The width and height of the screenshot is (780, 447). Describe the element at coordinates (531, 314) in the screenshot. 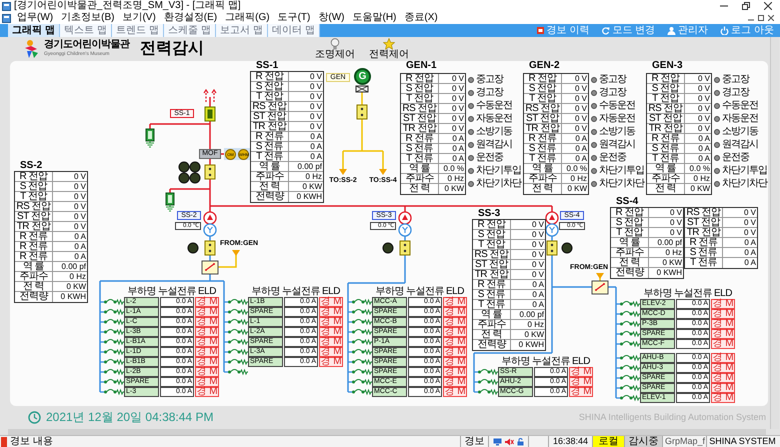

I see `meter-value: 0.00 pf` at that location.